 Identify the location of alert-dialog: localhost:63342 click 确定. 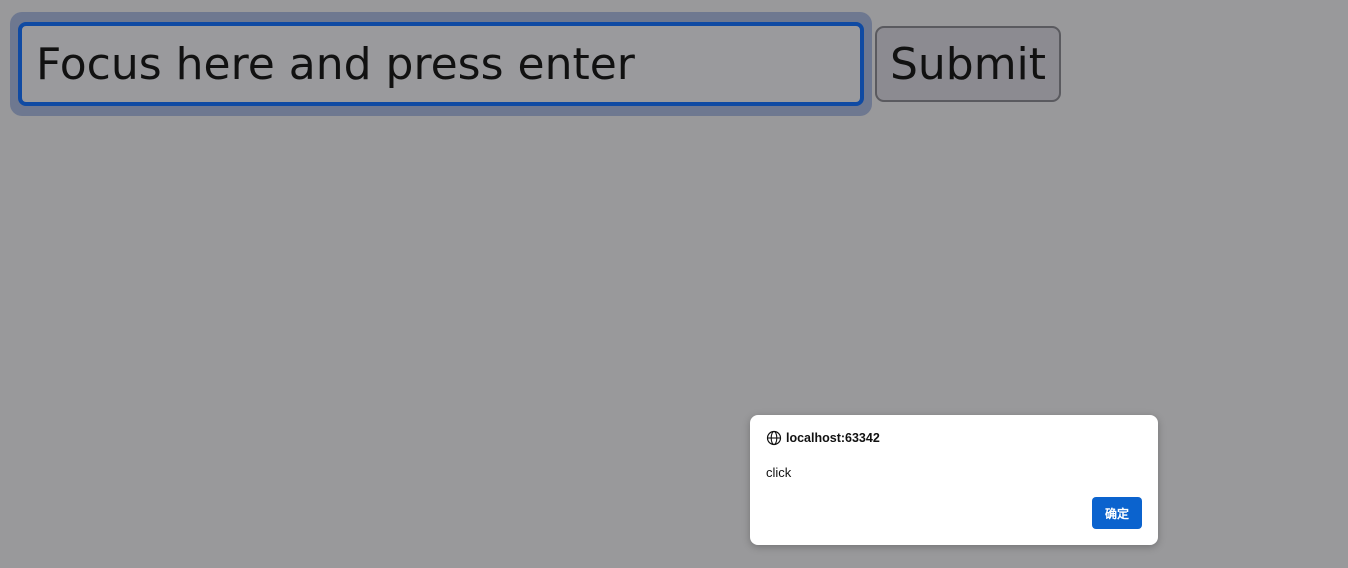
(954, 480).